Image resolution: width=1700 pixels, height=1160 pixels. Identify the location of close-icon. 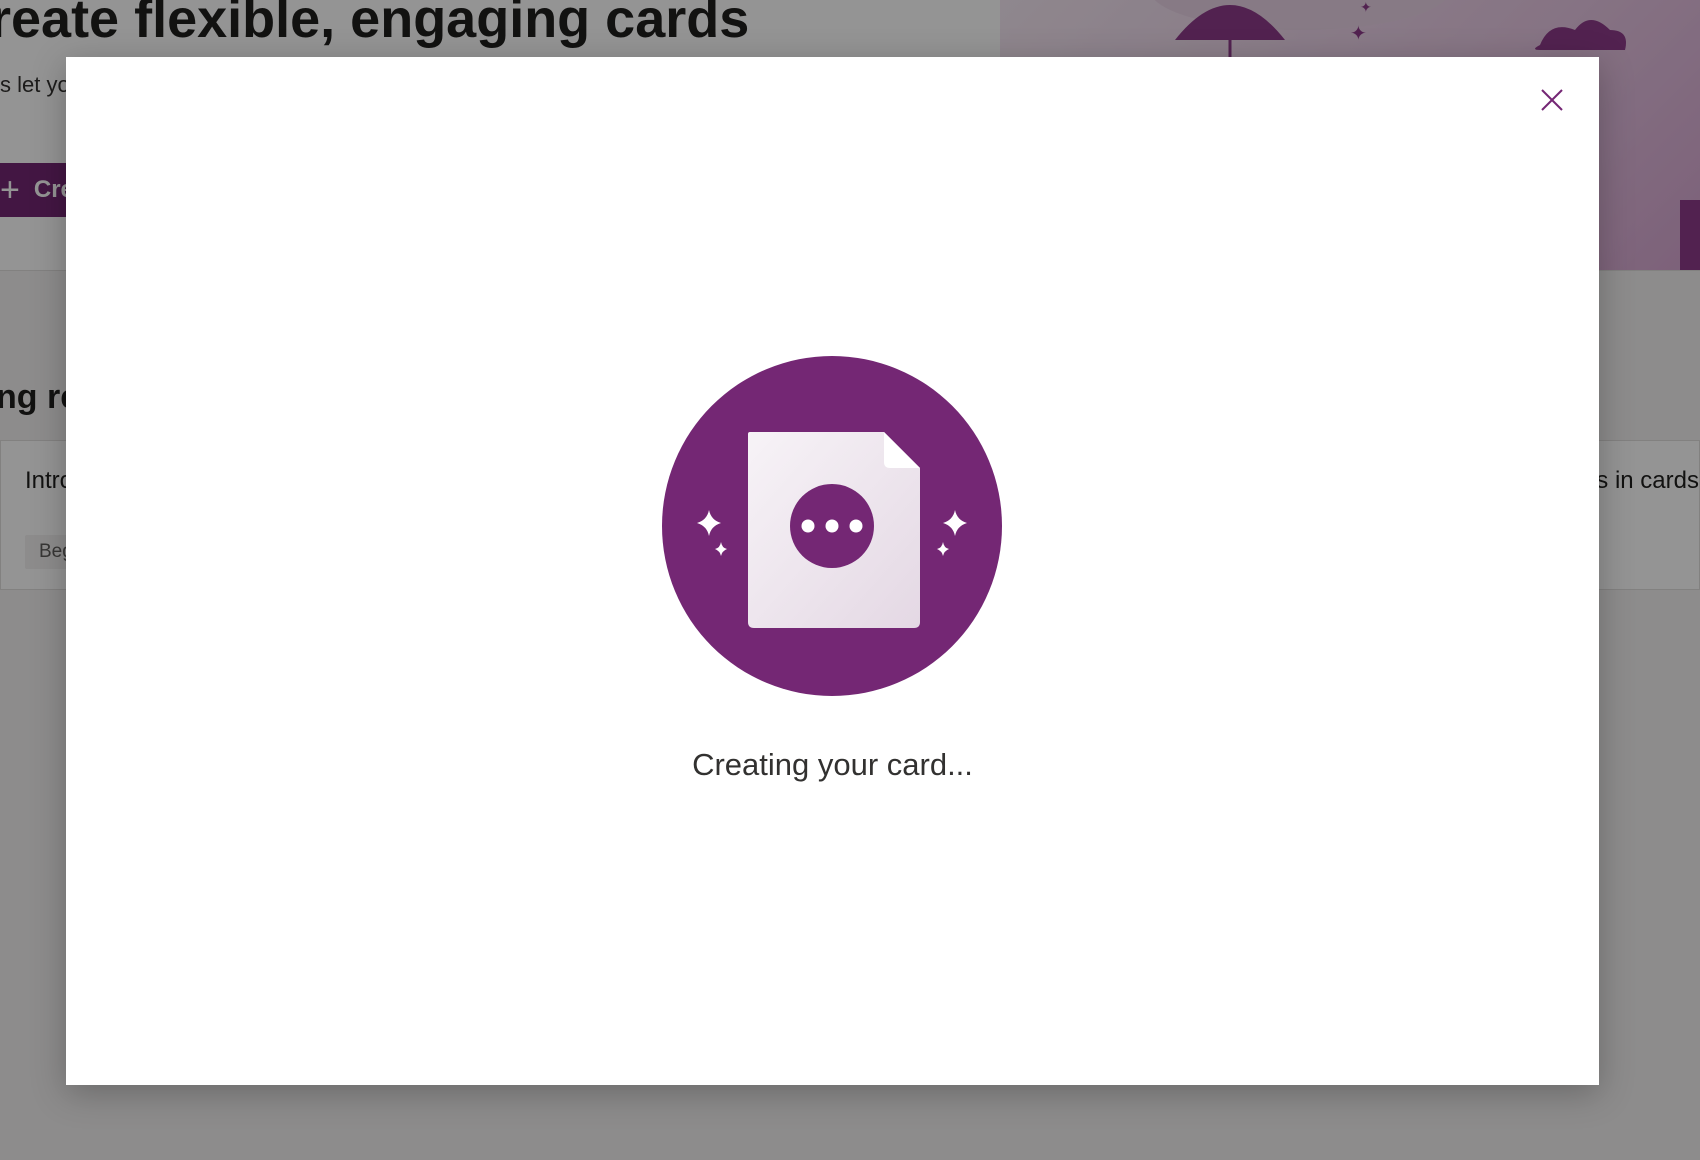
(1552, 100).